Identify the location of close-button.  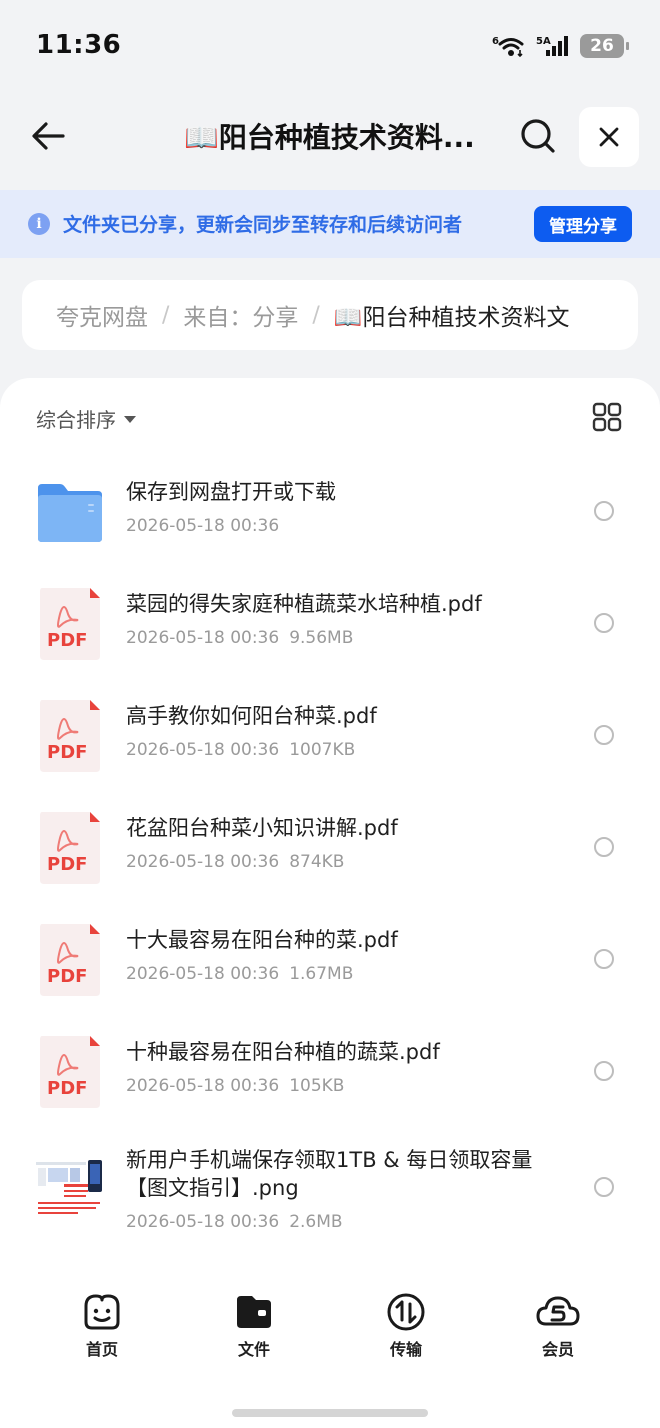
(609, 137).